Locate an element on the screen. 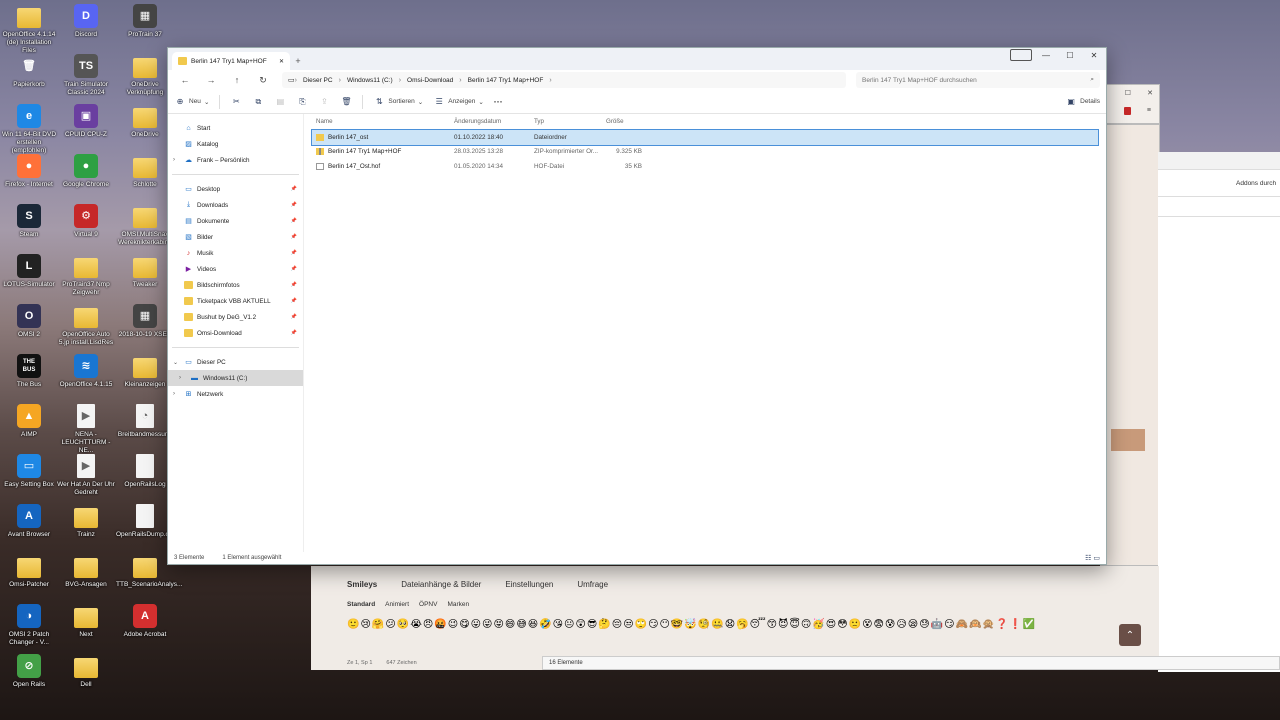 This screenshot has width=1280, height=720. scroll-to-top-button: ⌃ is located at coordinates (1130, 635).